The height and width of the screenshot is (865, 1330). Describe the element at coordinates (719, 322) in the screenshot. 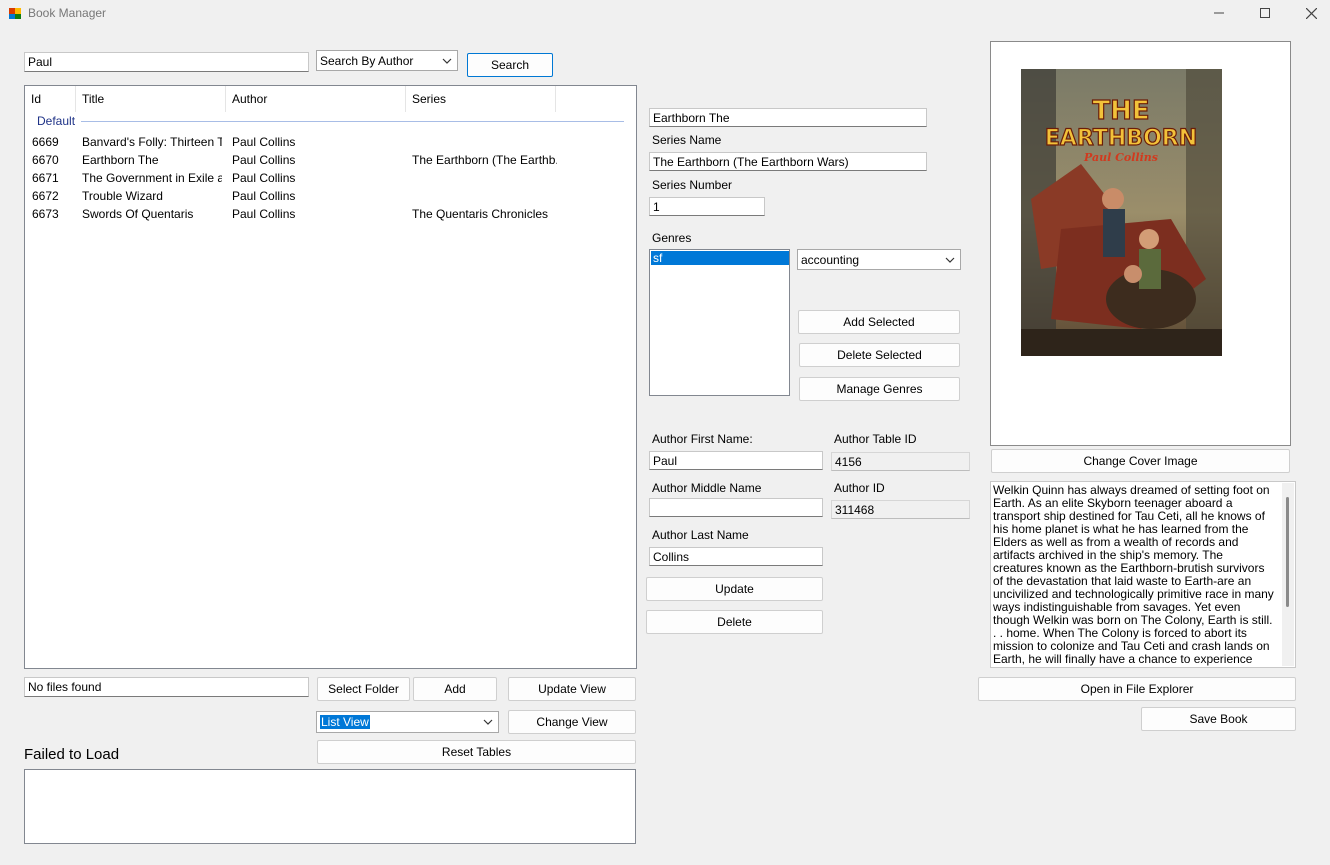

I see `genre-list: sf` at that location.